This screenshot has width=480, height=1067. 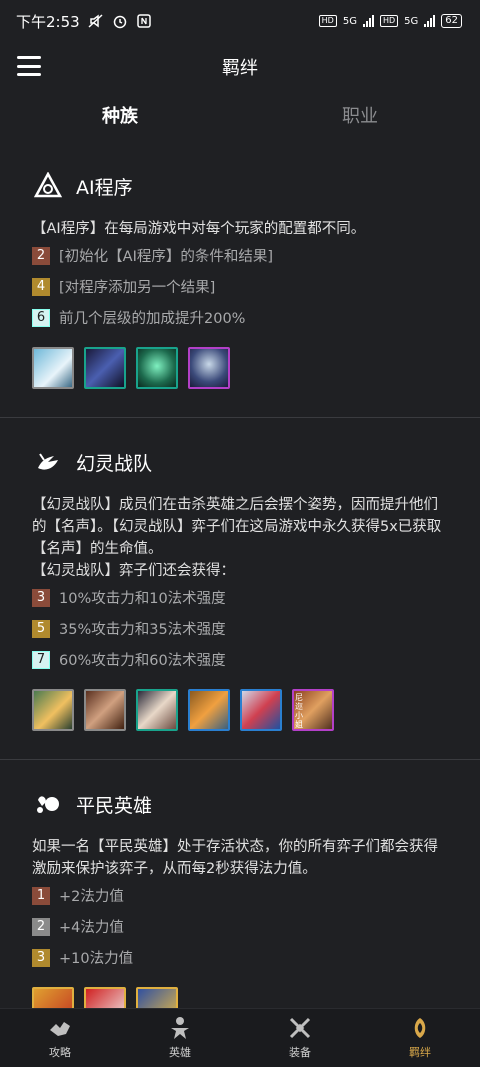 I want to click on tab-race: 种族, so click(x=120, y=117).